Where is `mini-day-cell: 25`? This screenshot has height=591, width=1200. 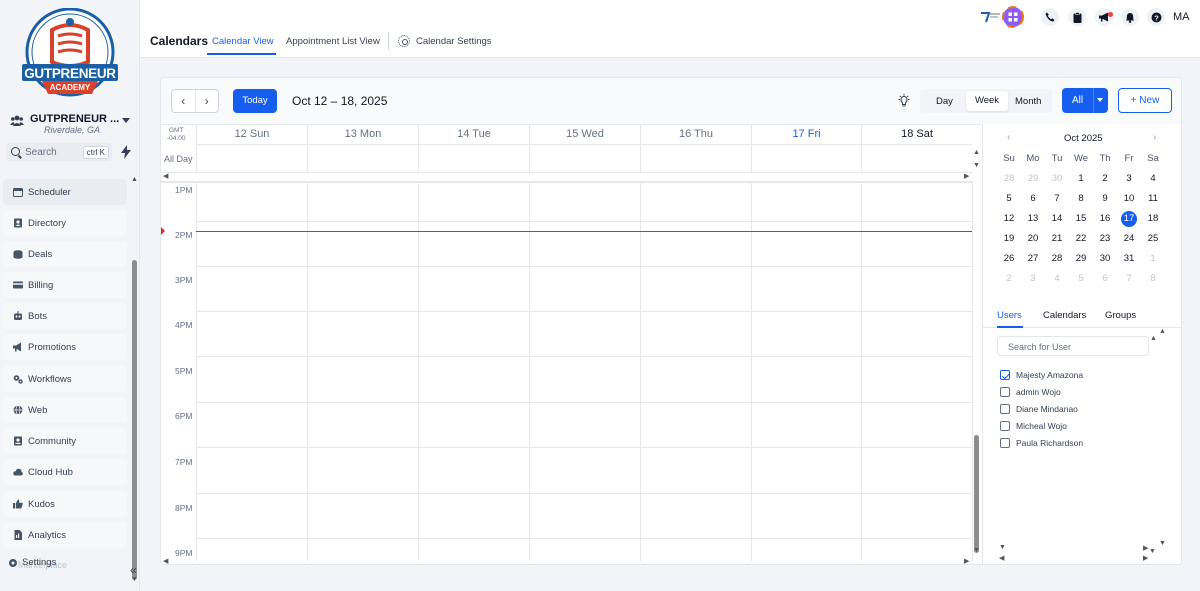 mini-day-cell: 25 is located at coordinates (1153, 239).